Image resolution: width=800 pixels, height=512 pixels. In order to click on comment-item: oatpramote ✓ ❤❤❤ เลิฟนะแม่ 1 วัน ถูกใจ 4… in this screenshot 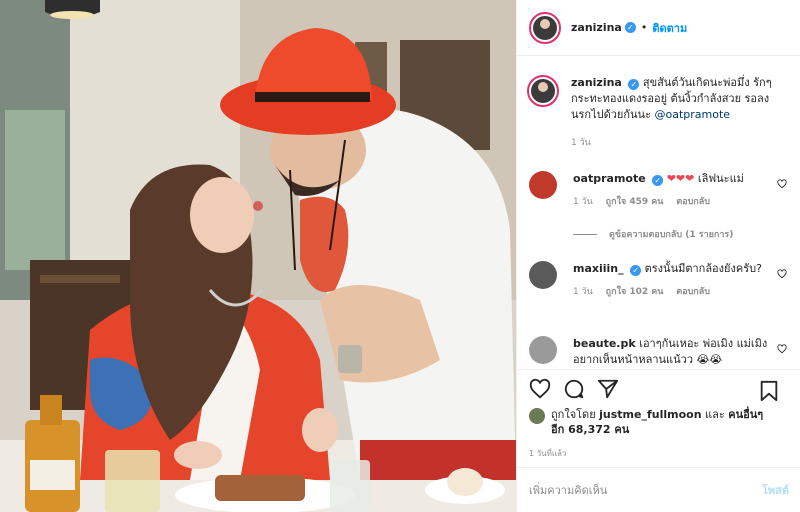, I will do `click(660, 189)`.